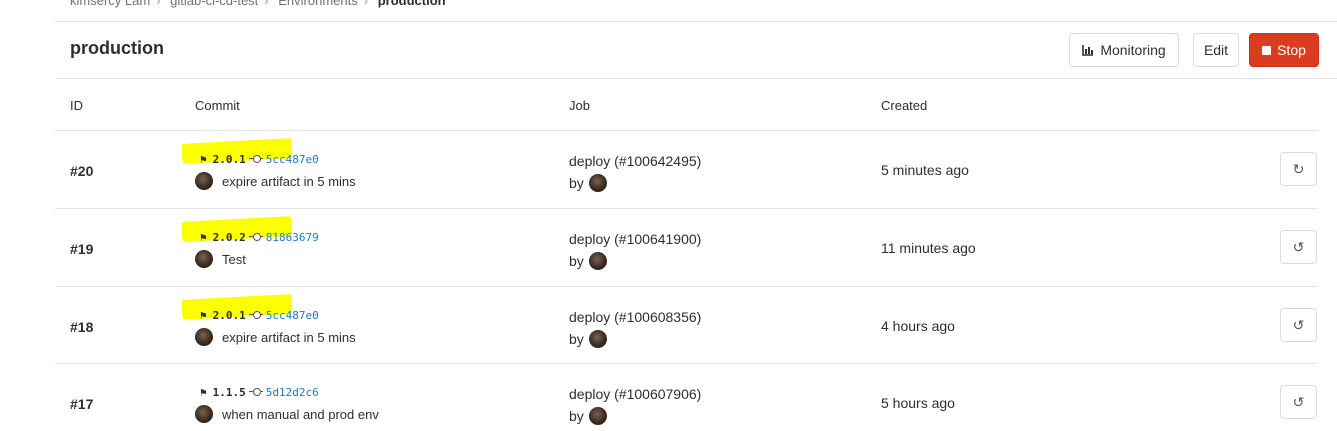 This screenshot has width=1337, height=431. What do you see at coordinates (918, 326) in the screenshot?
I see `created-time: 4 hours ago` at bounding box center [918, 326].